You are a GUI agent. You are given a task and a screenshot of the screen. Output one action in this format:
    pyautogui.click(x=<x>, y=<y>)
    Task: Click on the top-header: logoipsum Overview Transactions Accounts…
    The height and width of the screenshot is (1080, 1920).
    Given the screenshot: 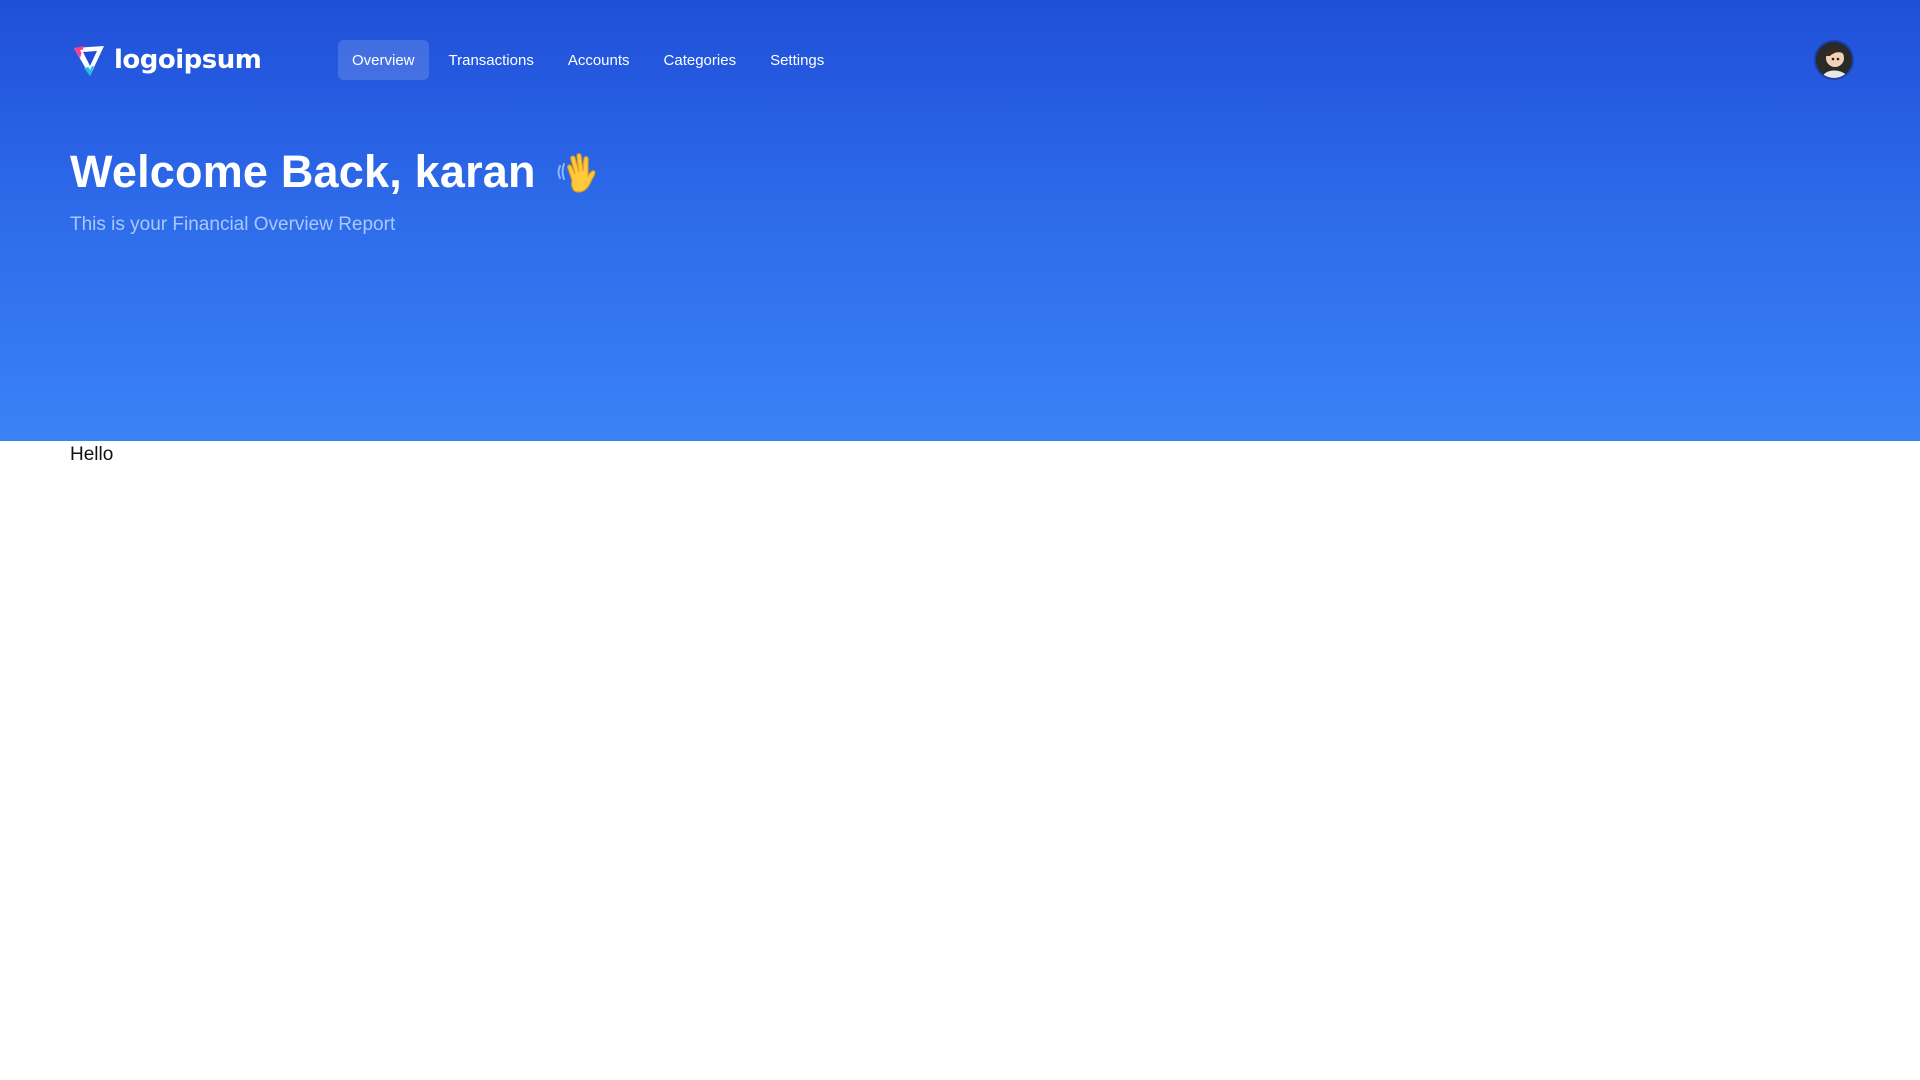 What is the action you would take?
    pyautogui.click(x=961, y=60)
    